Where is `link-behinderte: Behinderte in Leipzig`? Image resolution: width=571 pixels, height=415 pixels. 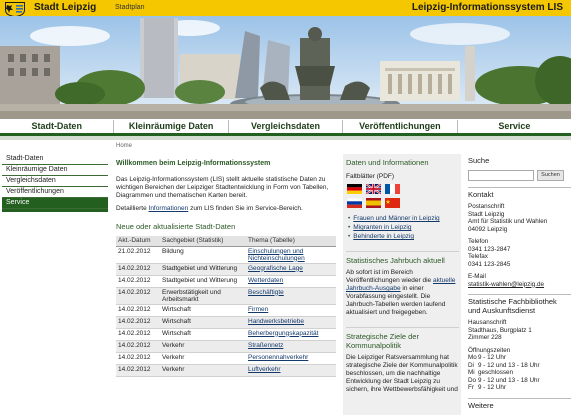 link-behinderte: Behinderte in Leipzig is located at coordinates (403, 236).